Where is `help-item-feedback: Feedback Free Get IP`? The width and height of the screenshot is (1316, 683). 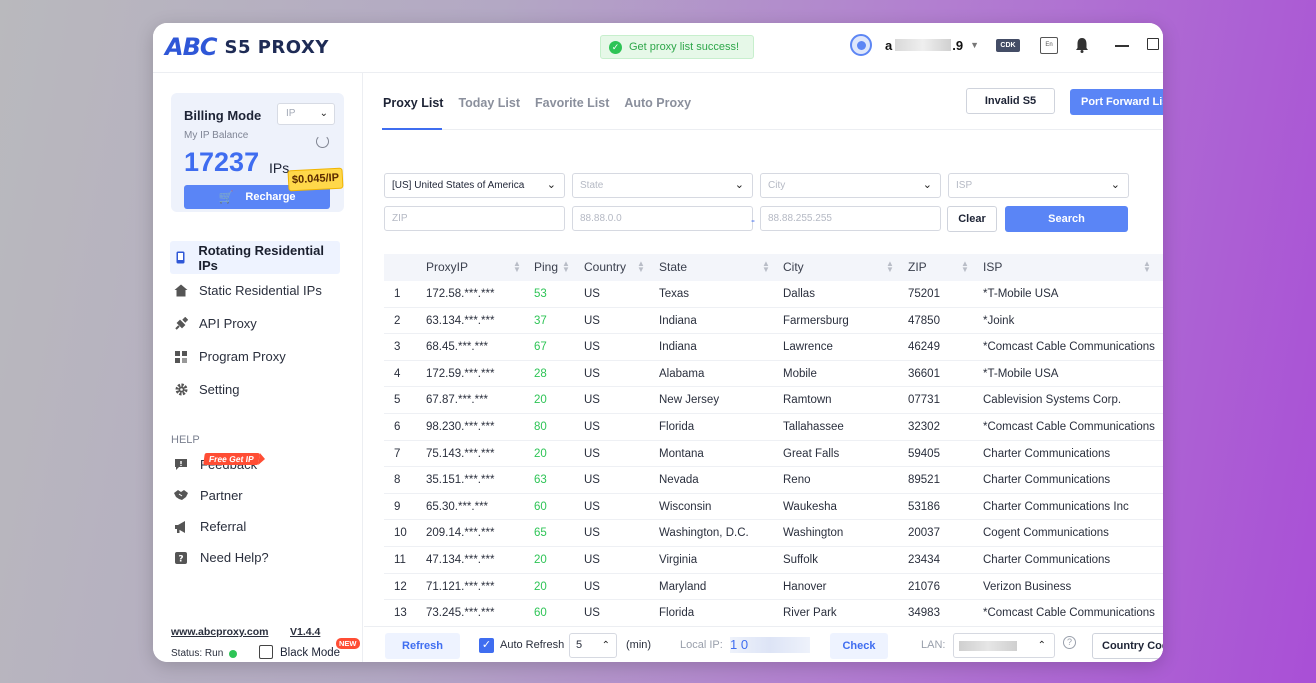
help-item-feedback: Feedback Free Get IP is located at coordinates (259, 464).